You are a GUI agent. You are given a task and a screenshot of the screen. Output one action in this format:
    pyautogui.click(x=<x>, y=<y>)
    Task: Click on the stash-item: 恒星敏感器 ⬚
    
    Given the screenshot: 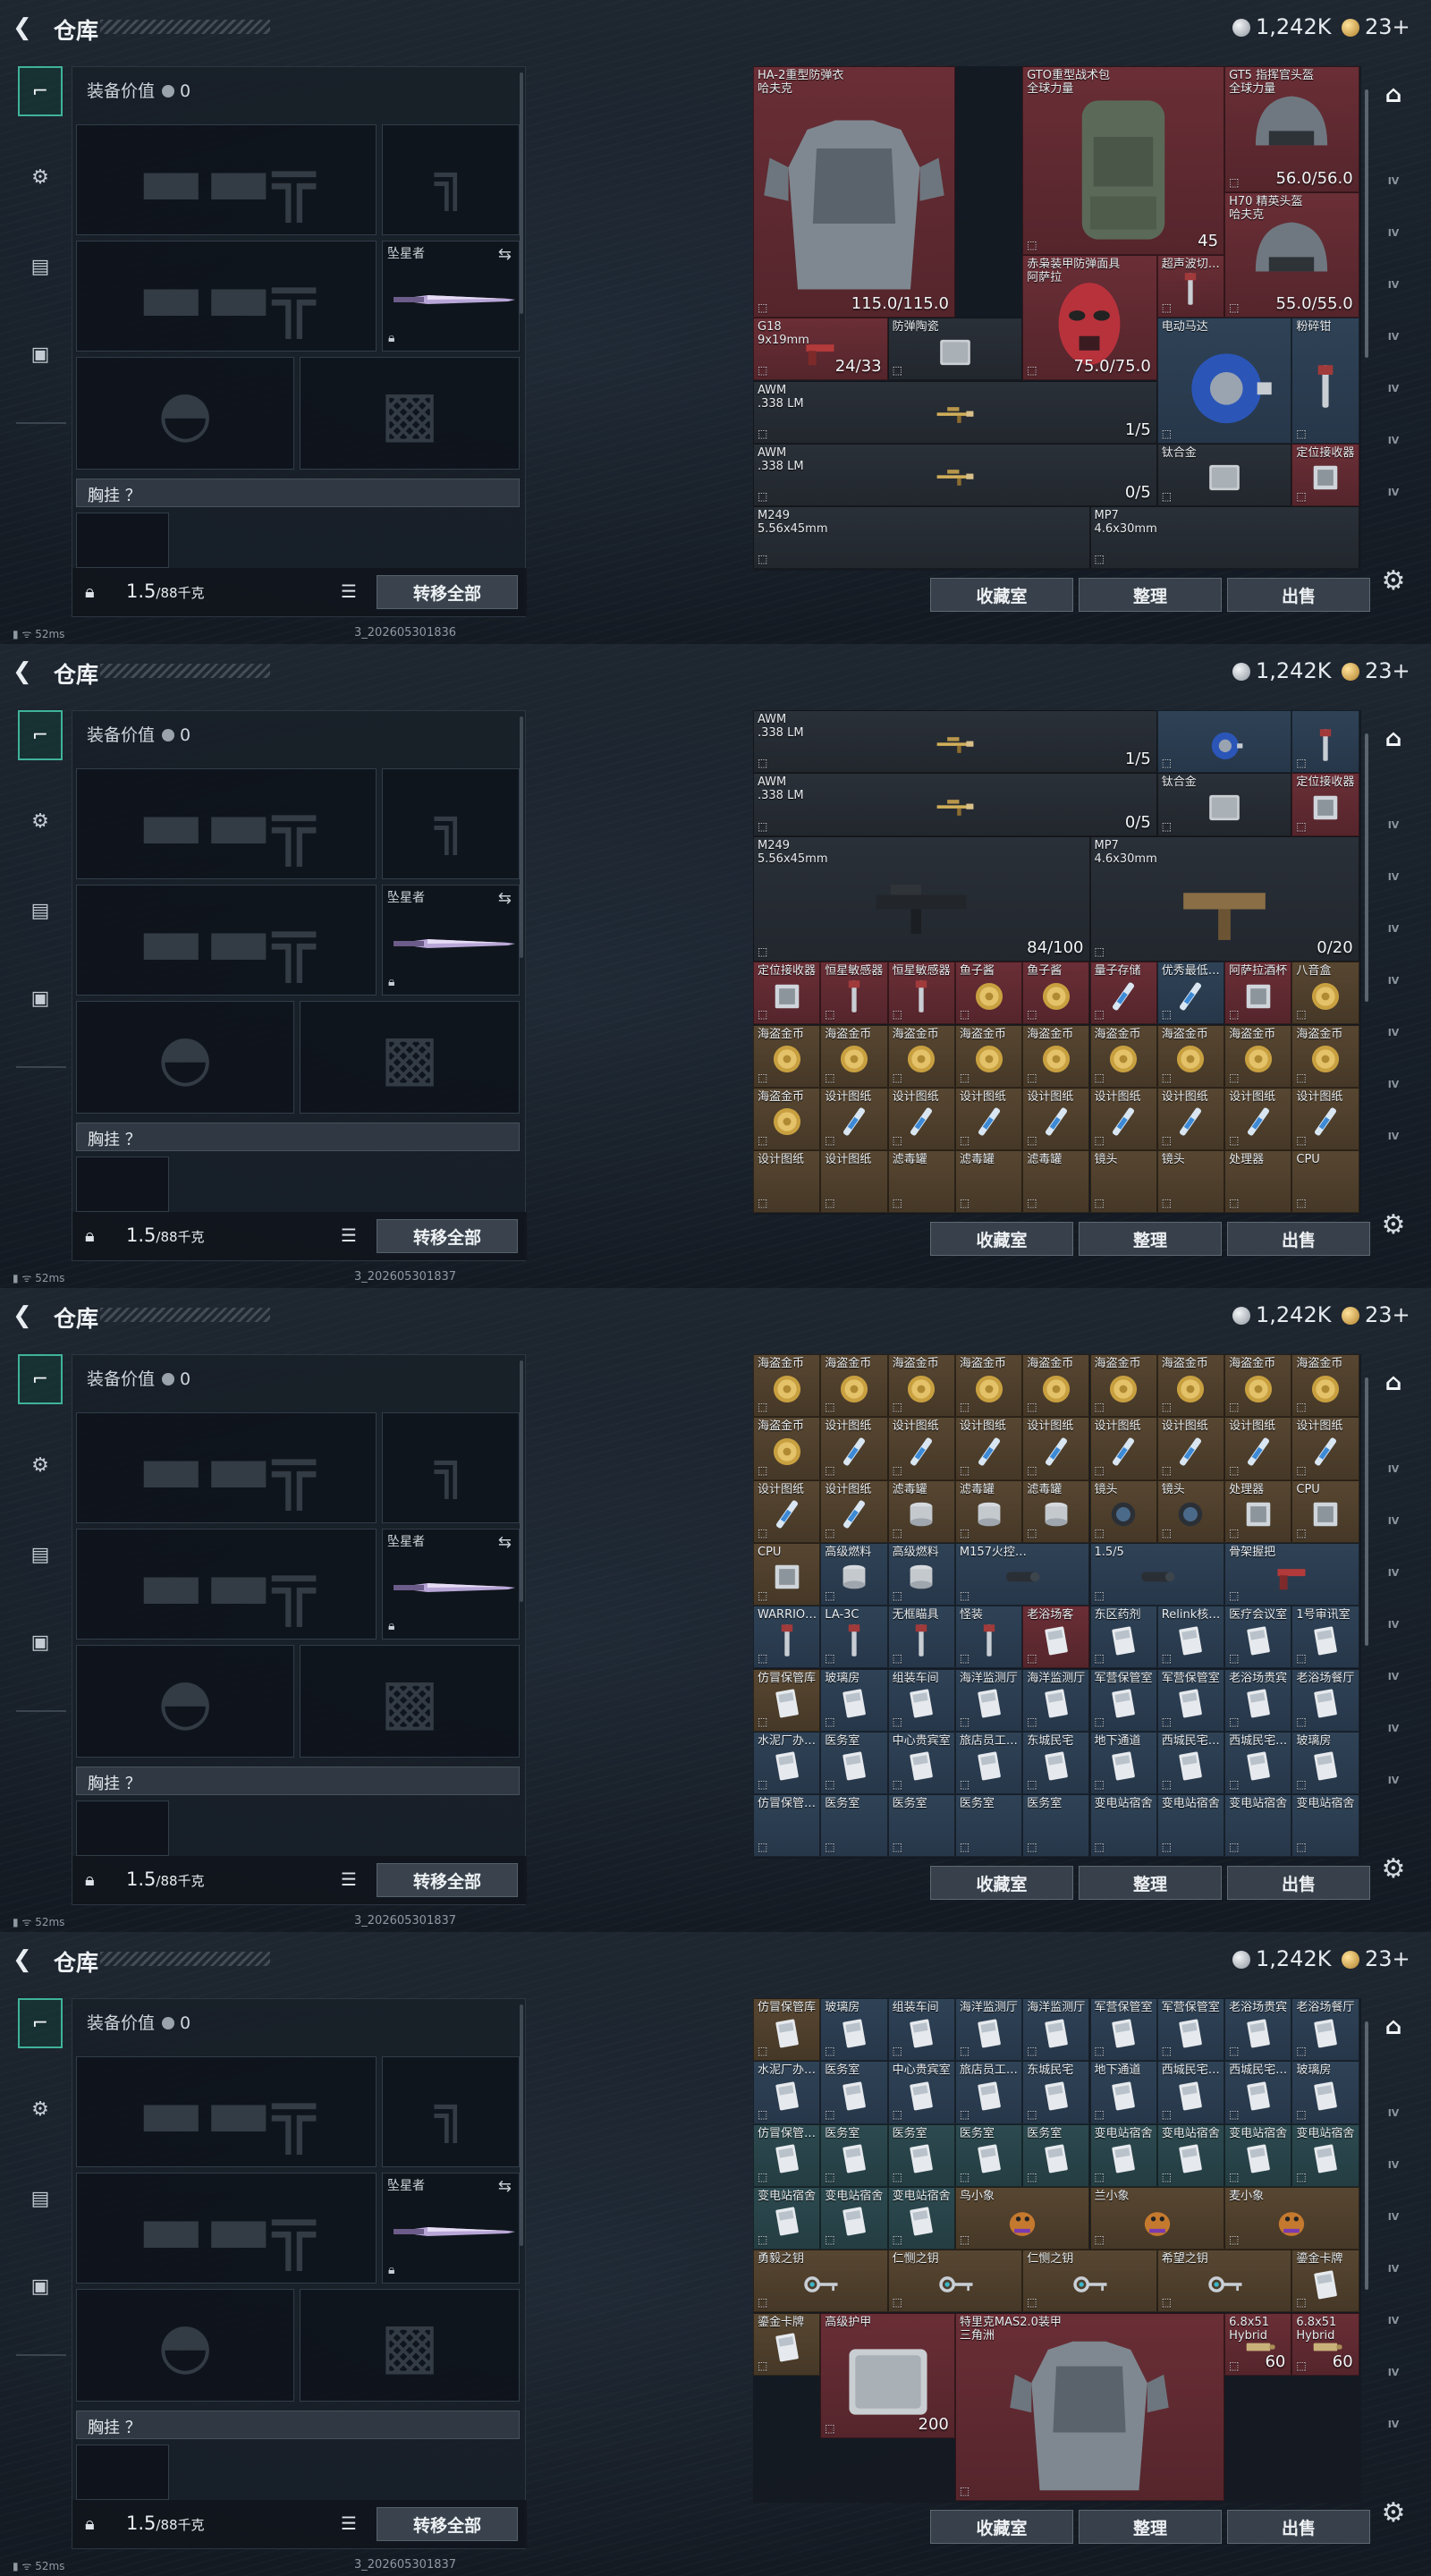 What is the action you would take?
    pyautogui.click(x=854, y=993)
    